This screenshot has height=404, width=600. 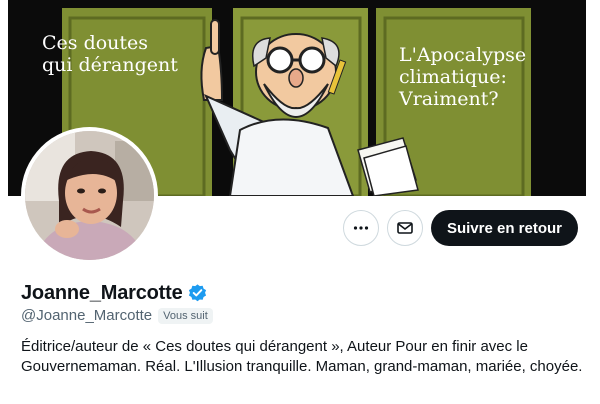 I want to click on banner-left-line2: qui dérangent, so click(x=110, y=65).